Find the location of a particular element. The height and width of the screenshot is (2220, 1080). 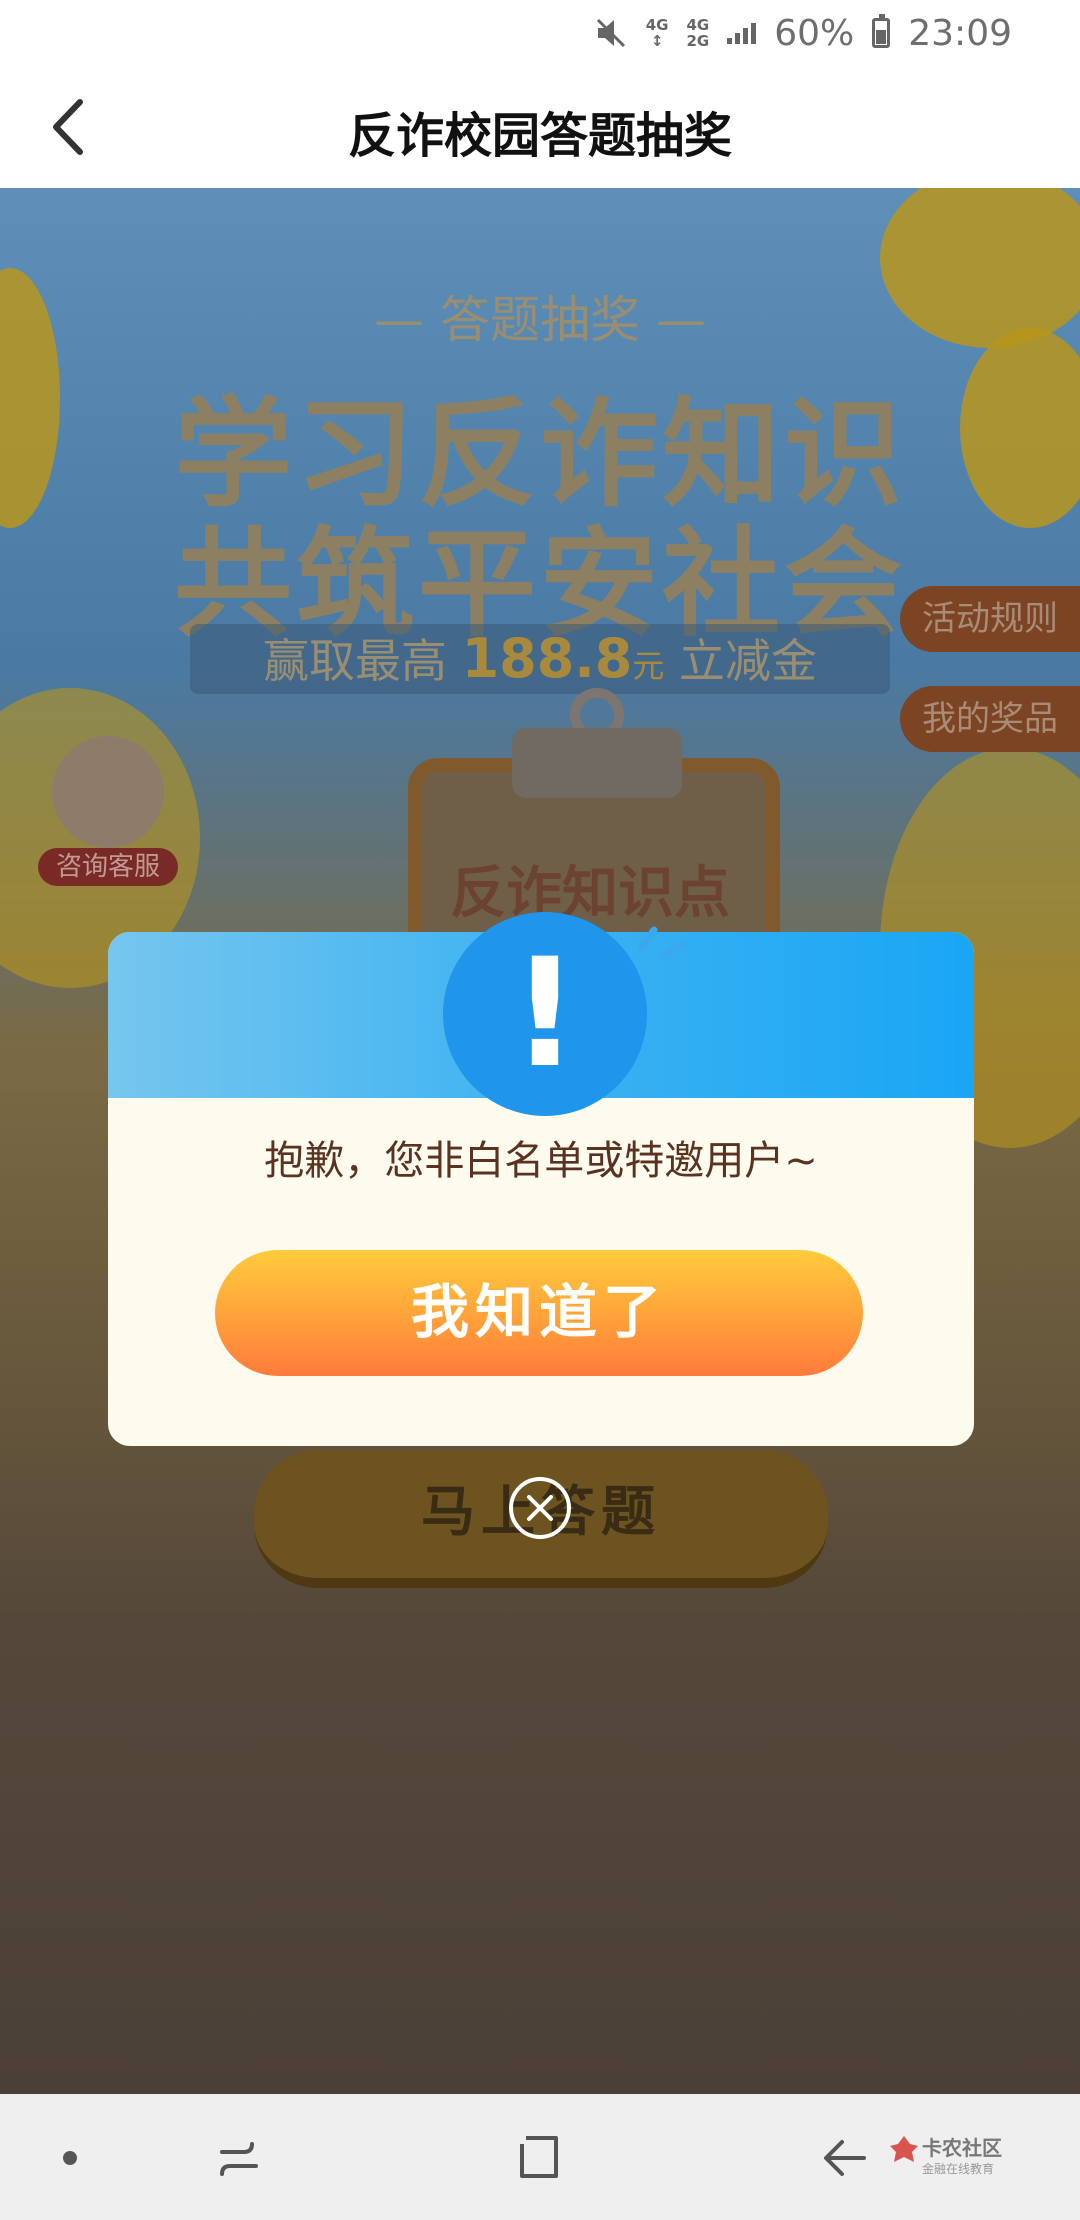

recent-apps-button is located at coordinates (240, 2158).